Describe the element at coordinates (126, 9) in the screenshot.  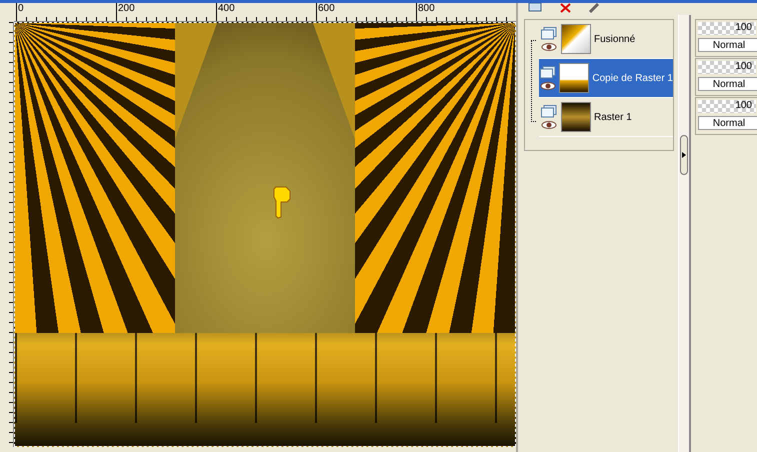
I see `ruler-label: 200` at that location.